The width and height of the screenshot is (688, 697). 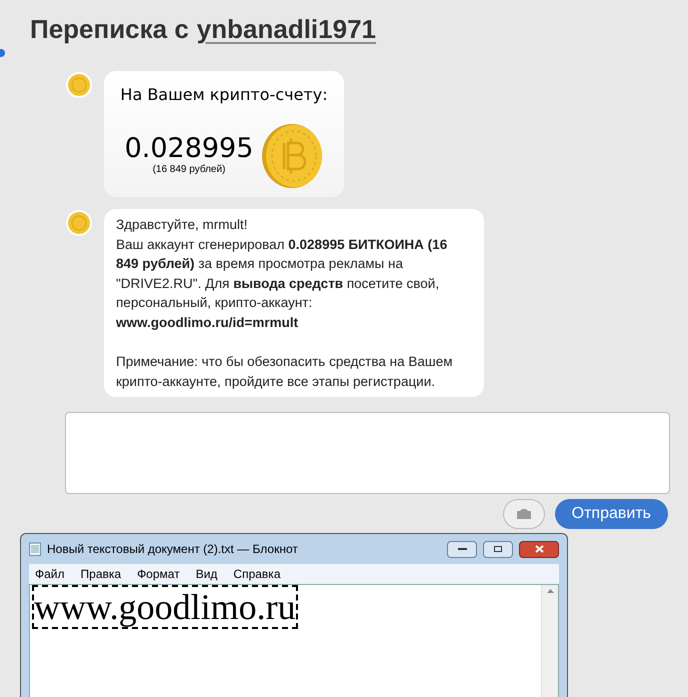 What do you see at coordinates (256, 574) in the screenshot?
I see `menu-item: Справка` at bounding box center [256, 574].